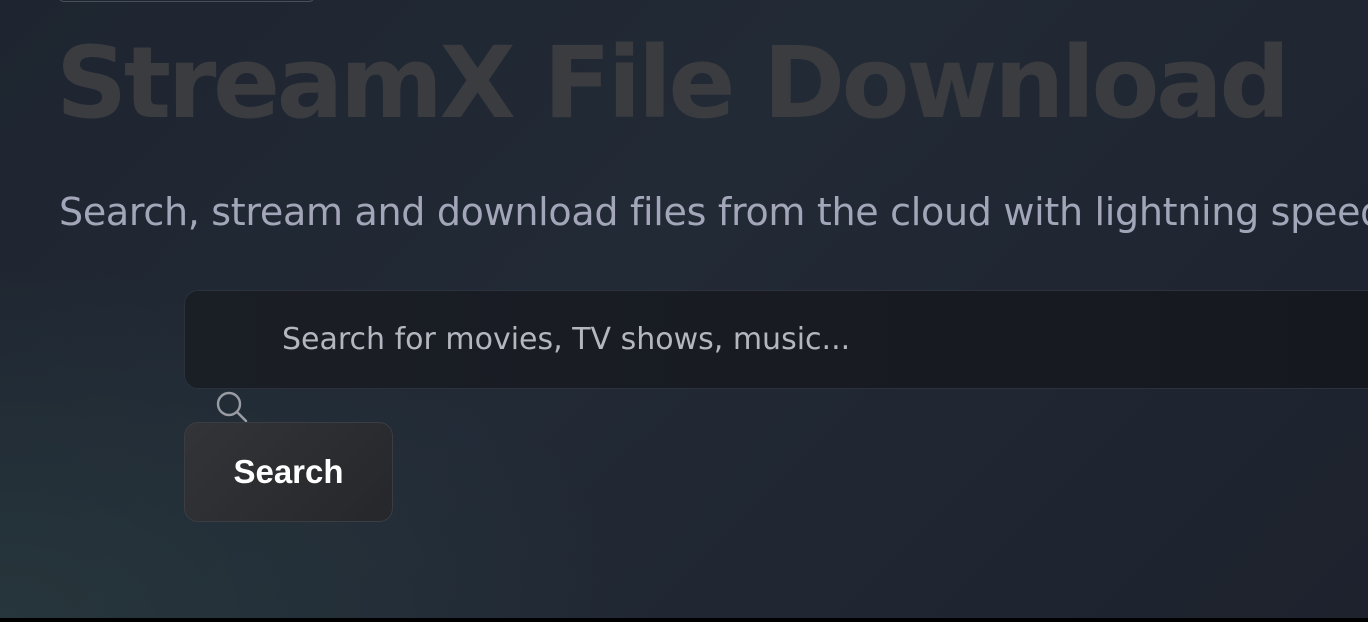 The image size is (1368, 622). Describe the element at coordinates (232, 407) in the screenshot. I see `search-icon` at that location.